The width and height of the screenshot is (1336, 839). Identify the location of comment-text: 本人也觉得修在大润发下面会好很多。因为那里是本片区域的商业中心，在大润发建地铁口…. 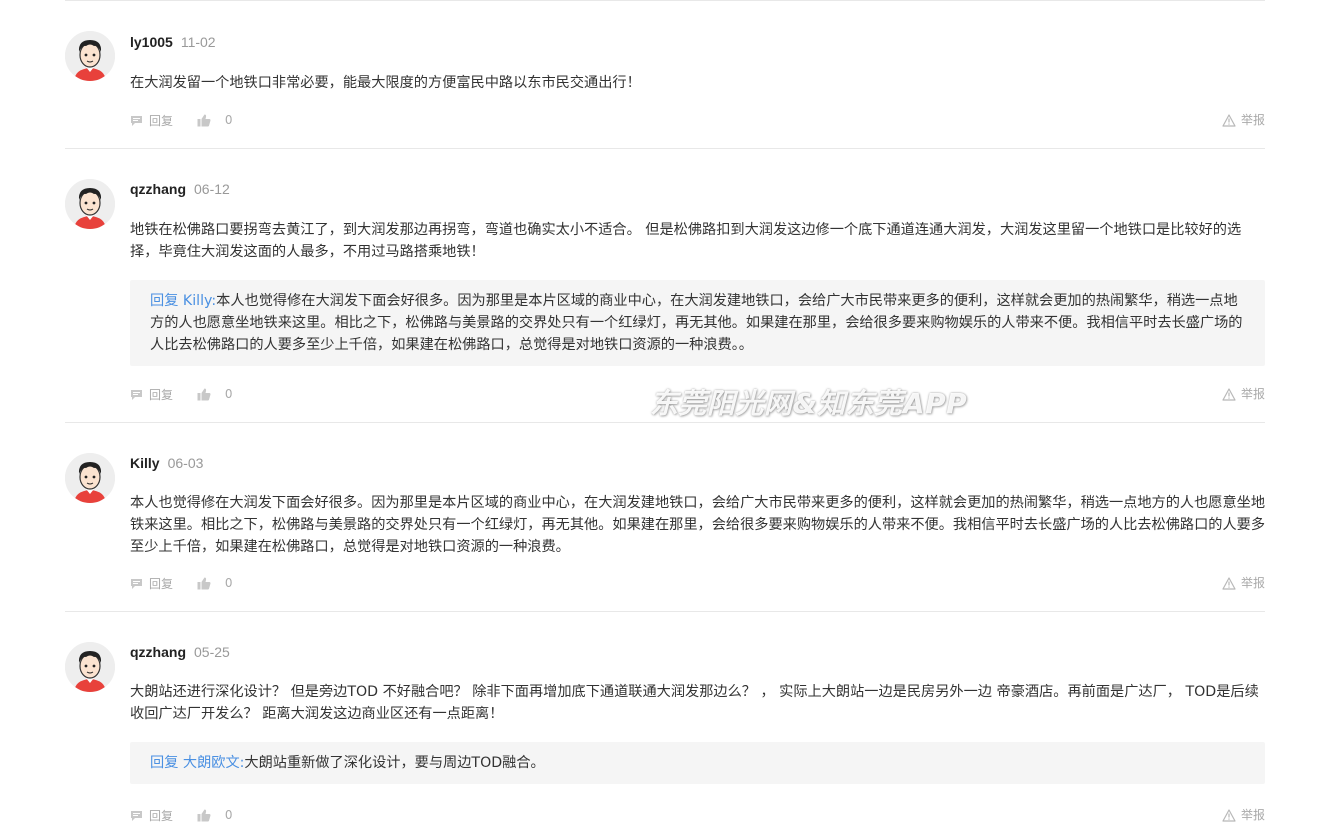
(698, 525).